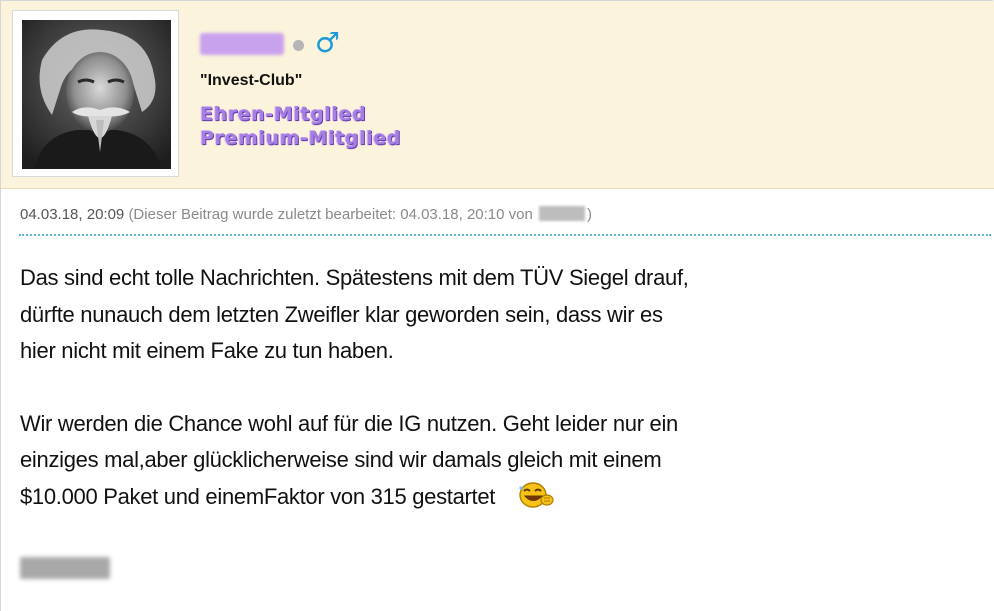 The width and height of the screenshot is (994, 611). I want to click on avatar, so click(96, 94).